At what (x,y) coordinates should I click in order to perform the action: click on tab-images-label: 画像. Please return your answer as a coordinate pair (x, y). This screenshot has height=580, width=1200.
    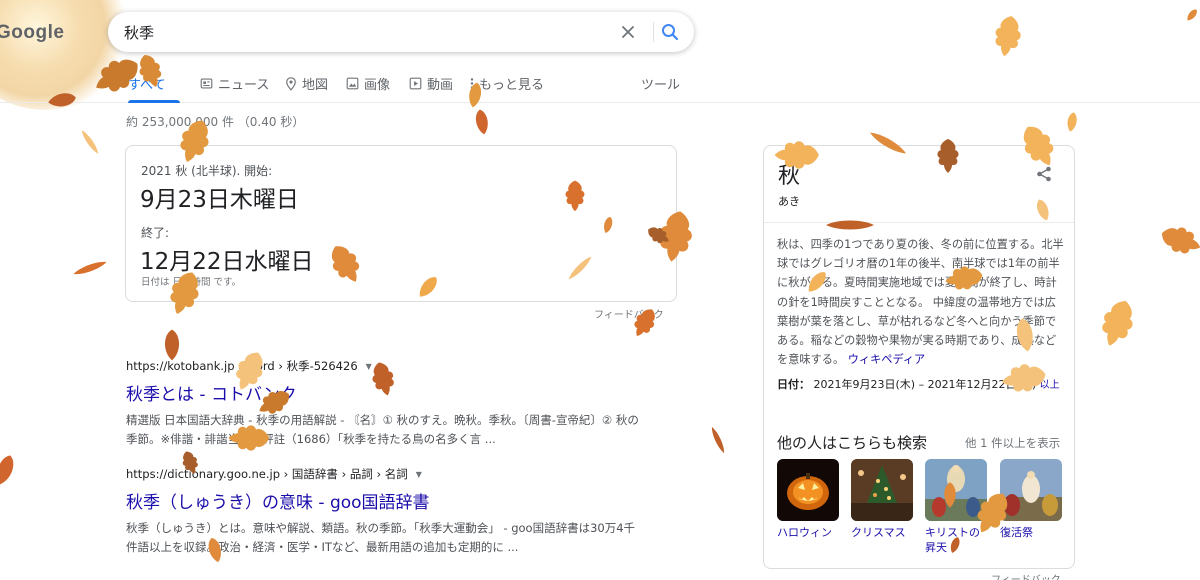
    Looking at the image, I should click on (377, 85).